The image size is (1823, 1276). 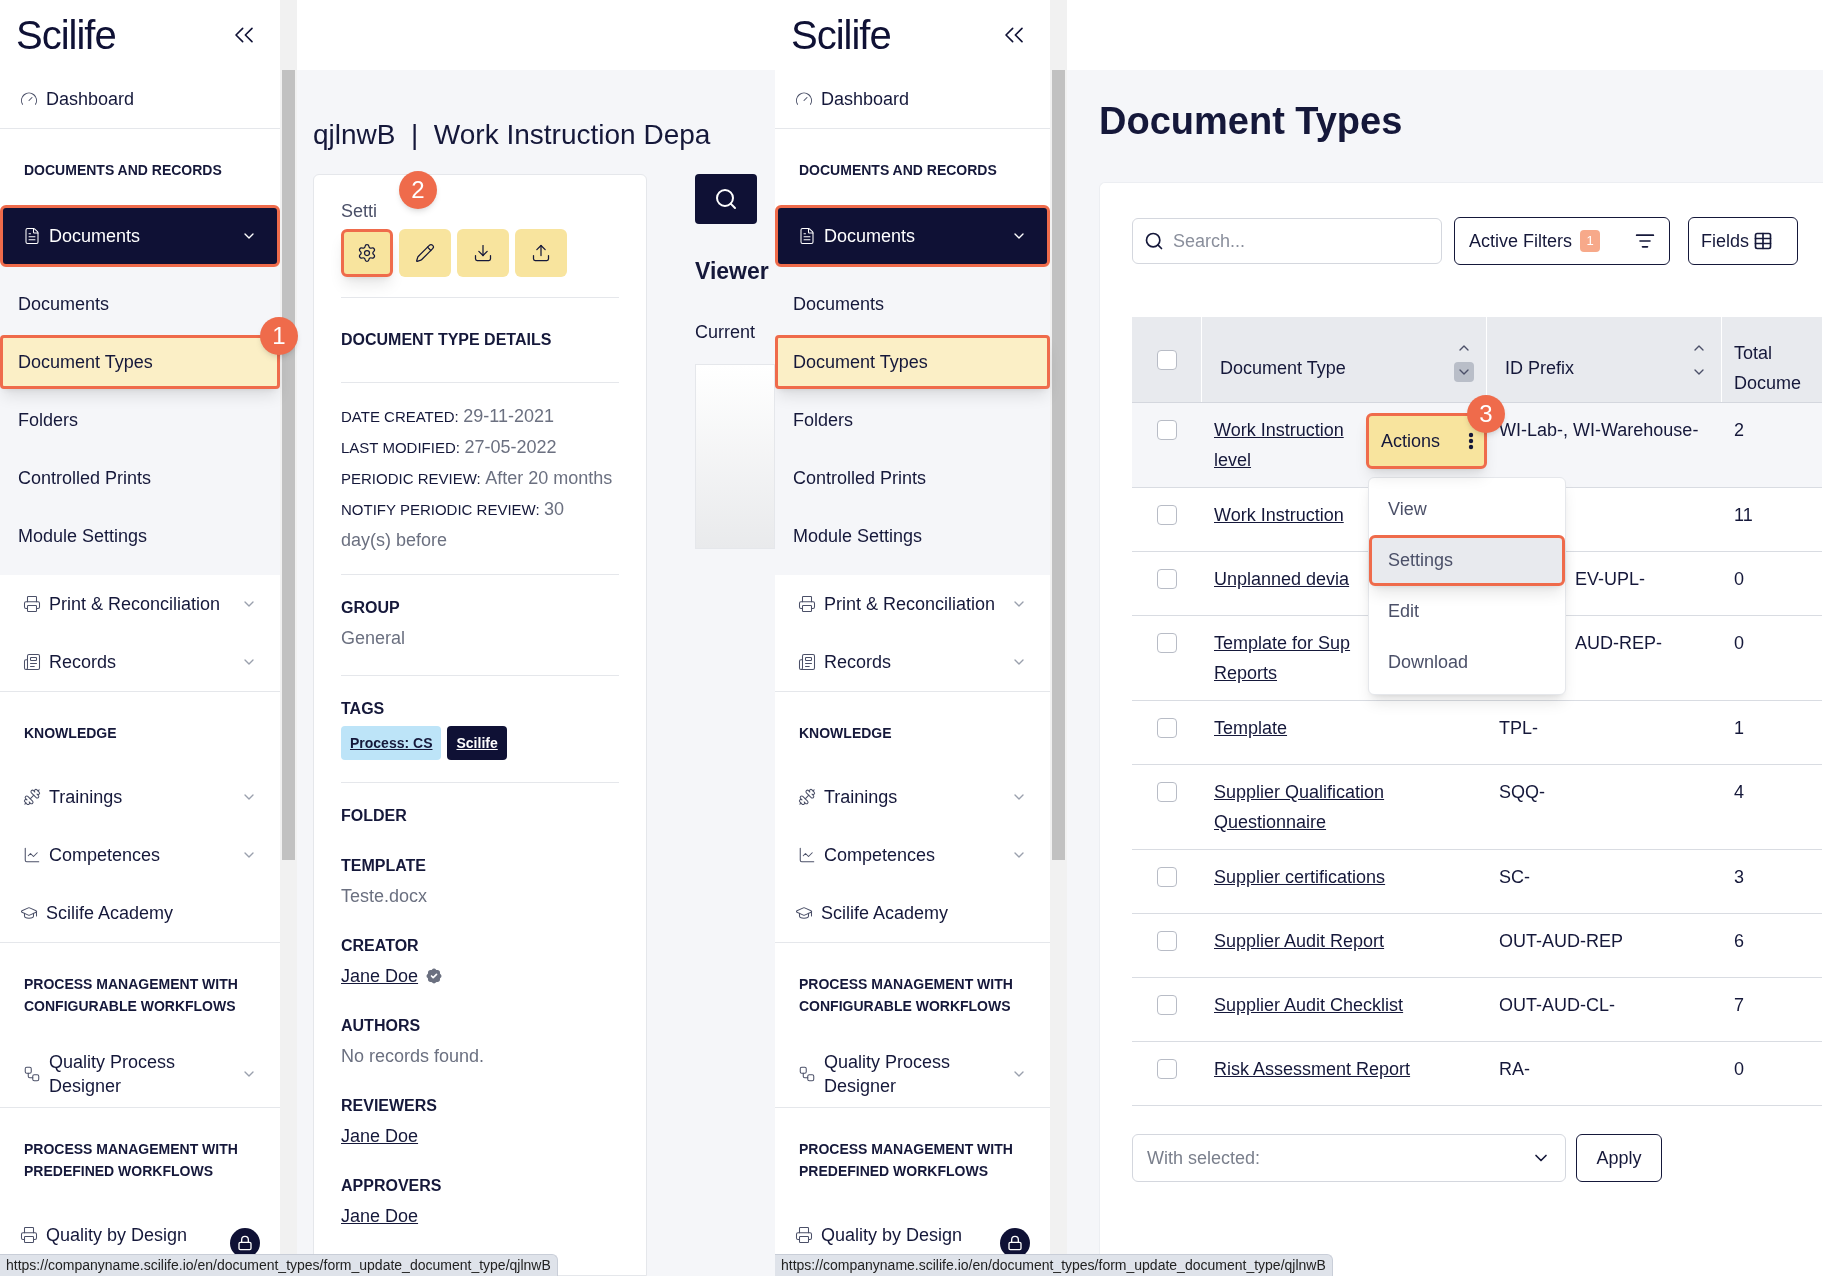 I want to click on menu-item: View, so click(x=1467, y=509).